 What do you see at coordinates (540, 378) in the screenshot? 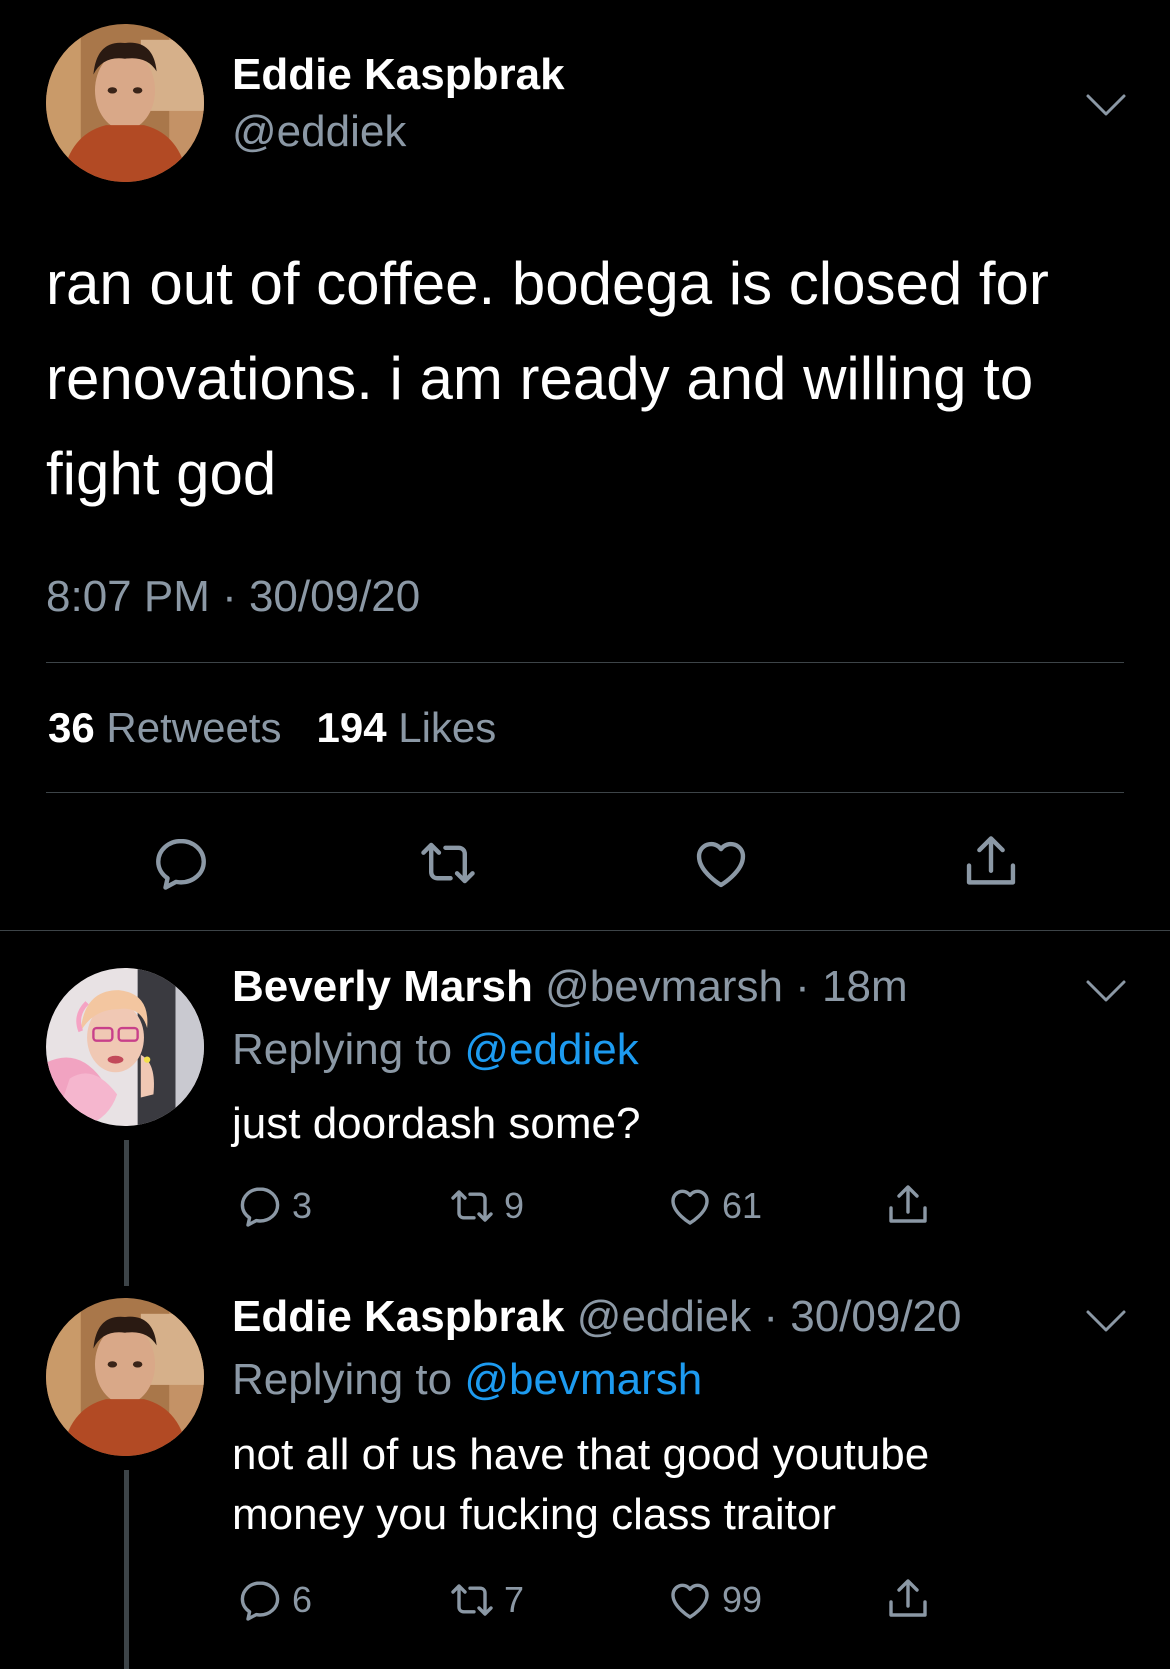
I see `tweet-text-line: renovations. i am ready and willing to` at bounding box center [540, 378].